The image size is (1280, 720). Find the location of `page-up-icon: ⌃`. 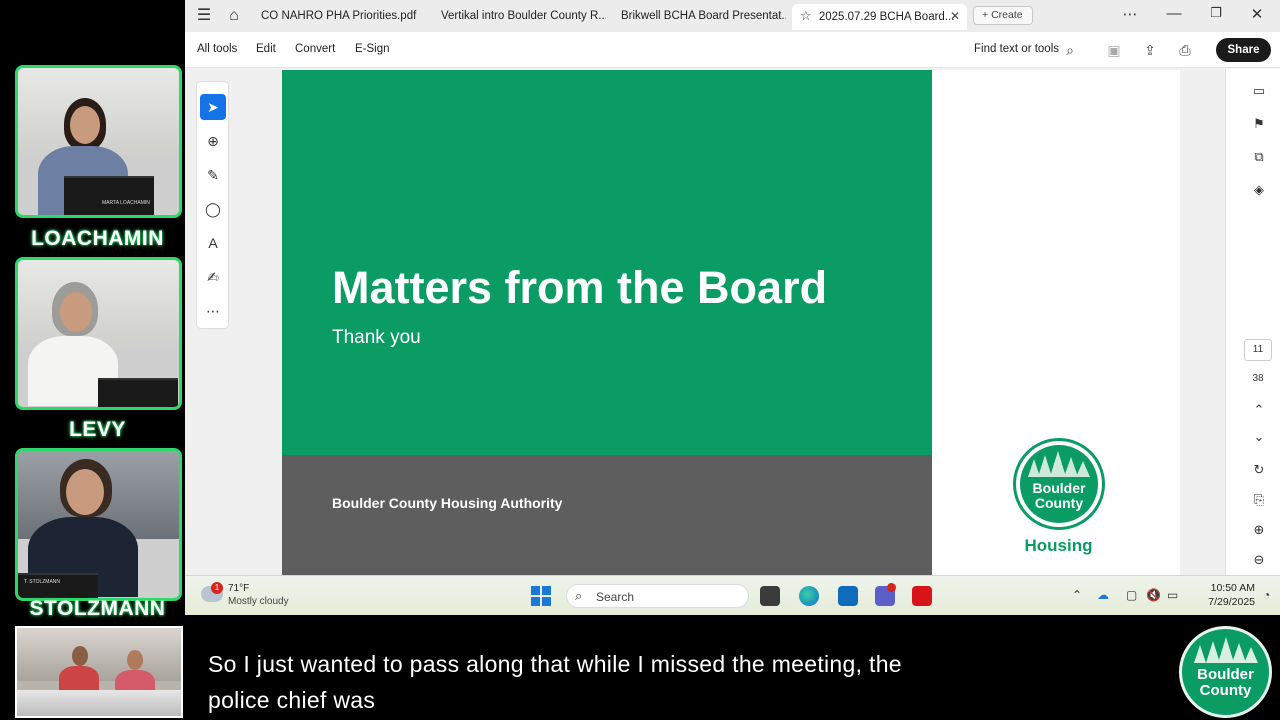

page-up-icon: ⌃ is located at coordinates (1259, 410).